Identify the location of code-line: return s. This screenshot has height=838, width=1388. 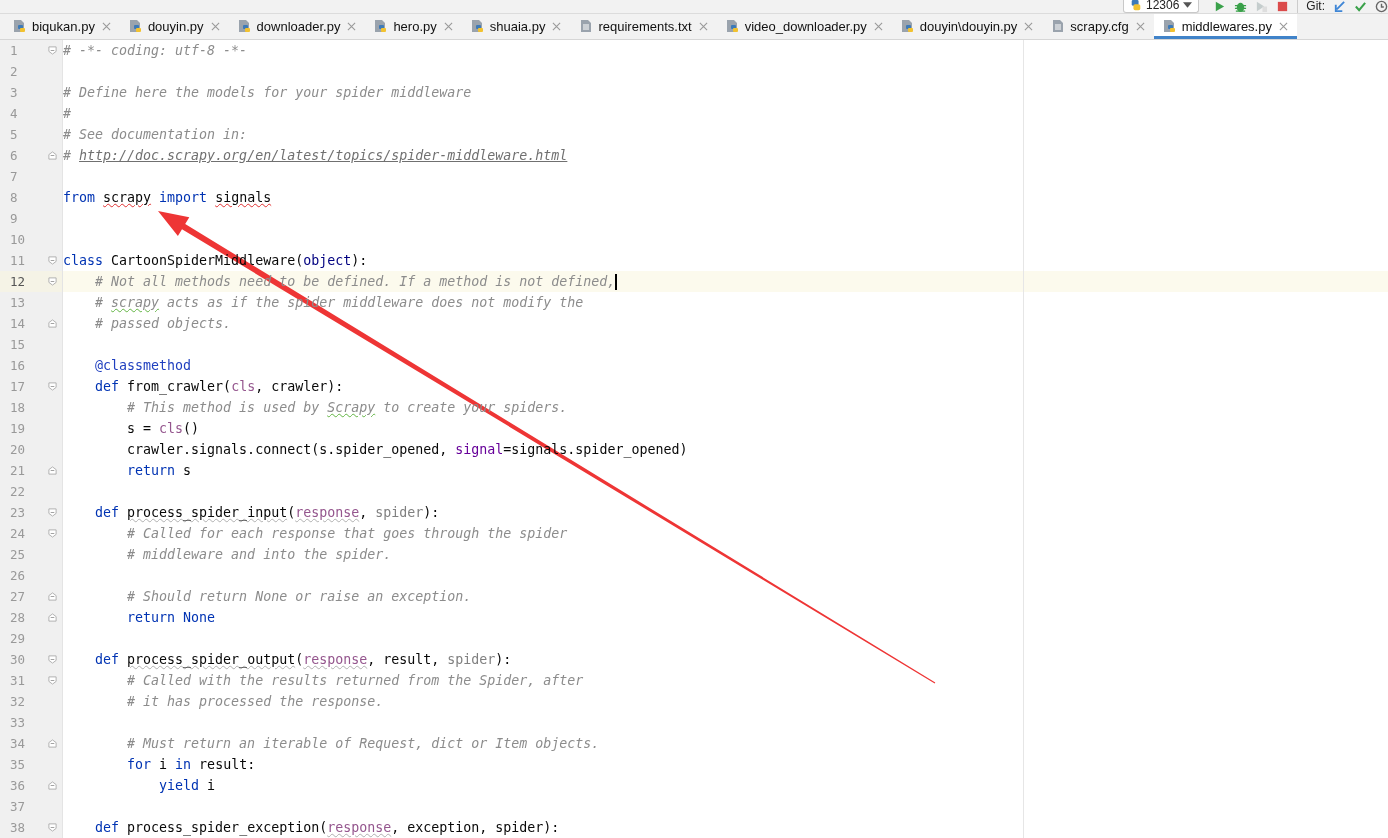
(159, 470).